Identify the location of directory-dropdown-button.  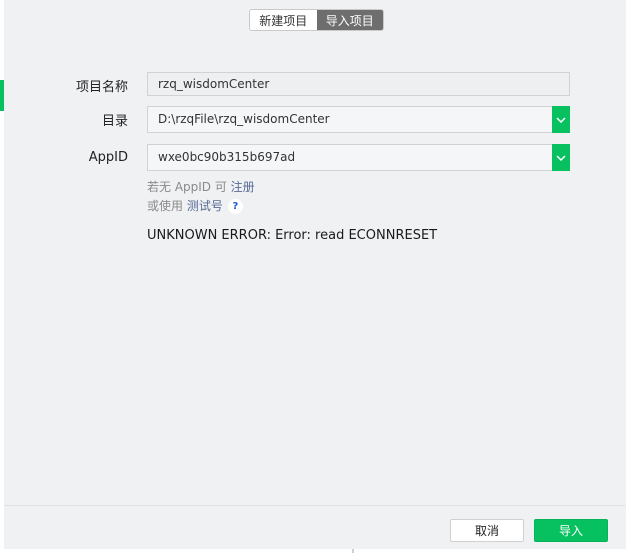
(561, 119).